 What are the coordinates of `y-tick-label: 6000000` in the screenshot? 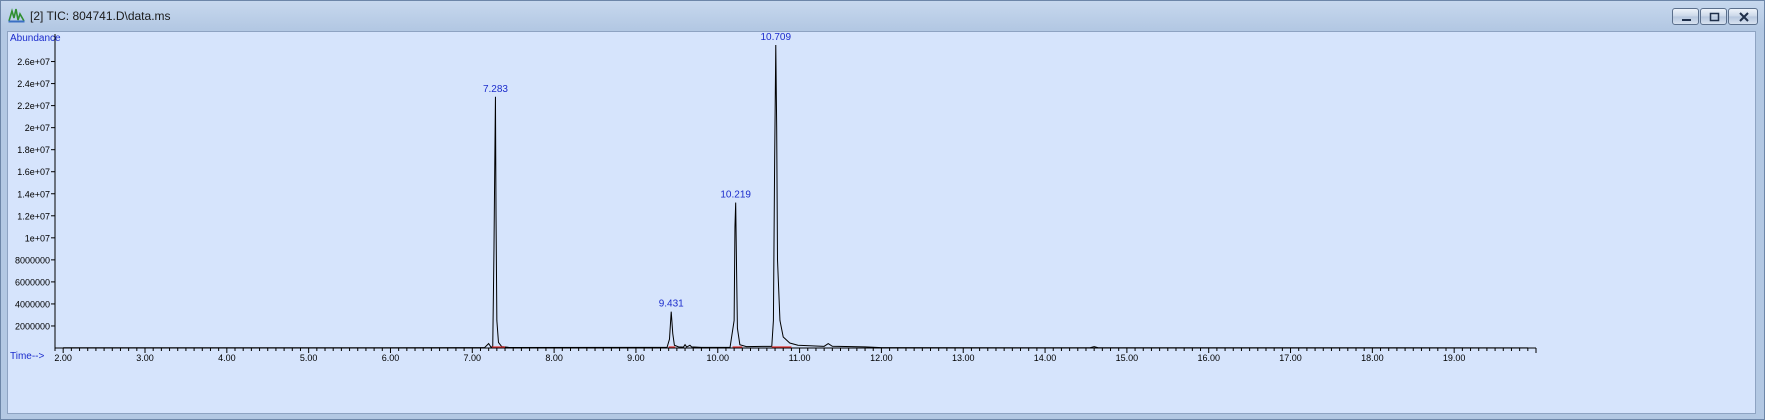 It's located at (32, 282).